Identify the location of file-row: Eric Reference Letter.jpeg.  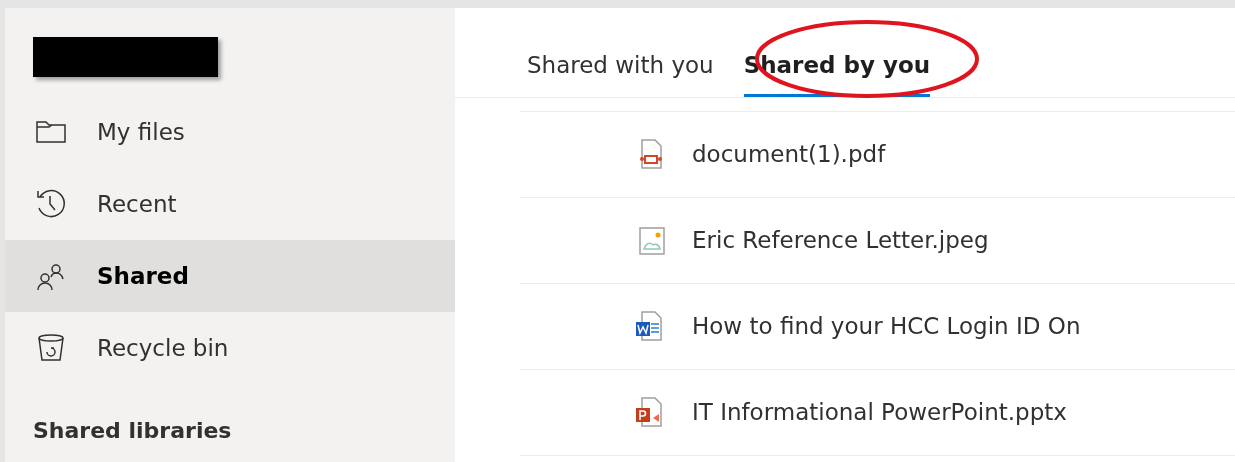
(877, 241).